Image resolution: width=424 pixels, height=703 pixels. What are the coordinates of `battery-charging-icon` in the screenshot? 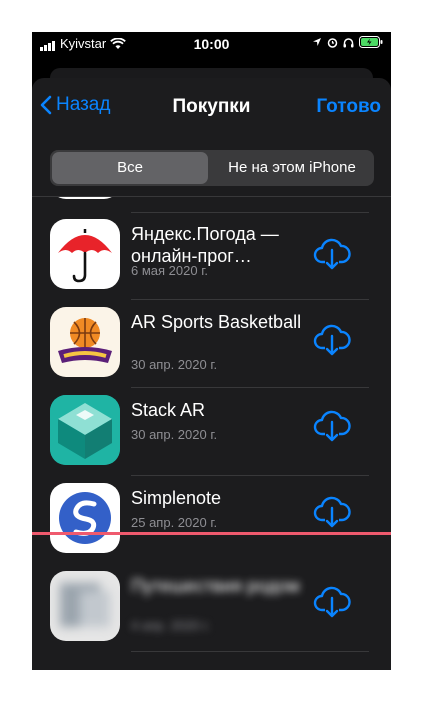 It's located at (371, 42).